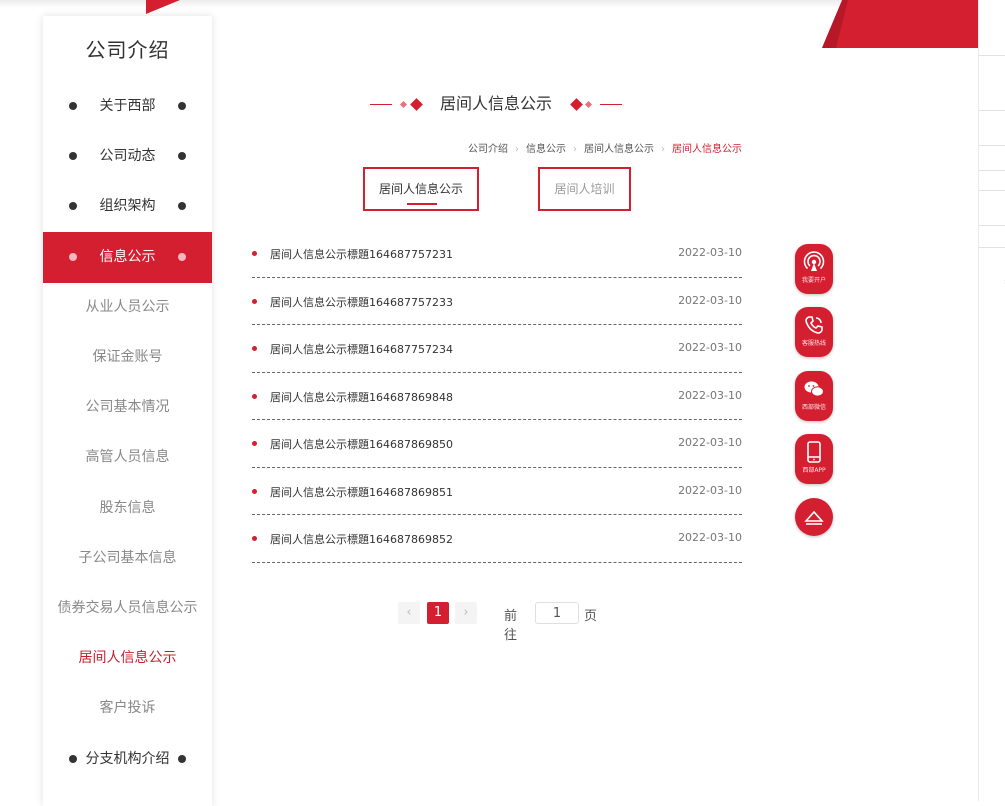 The width and height of the screenshot is (1005, 806). Describe the element at coordinates (814, 325) in the screenshot. I see `phone-icon` at that location.